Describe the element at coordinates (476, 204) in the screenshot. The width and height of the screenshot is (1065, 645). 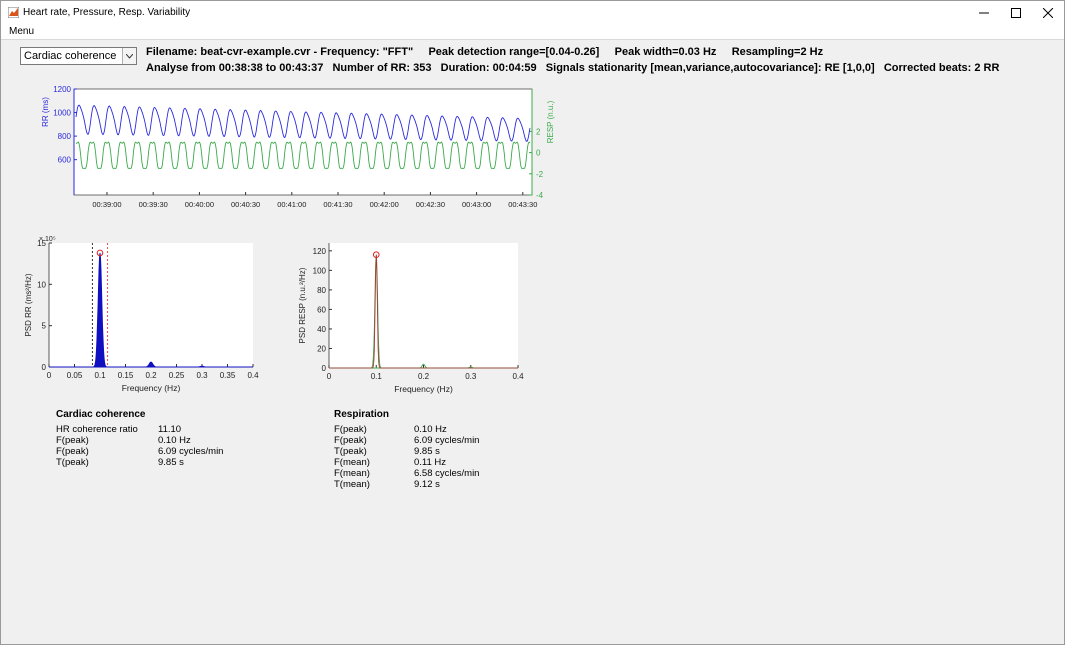
I see `x-tick-label: 00:43:00` at that location.